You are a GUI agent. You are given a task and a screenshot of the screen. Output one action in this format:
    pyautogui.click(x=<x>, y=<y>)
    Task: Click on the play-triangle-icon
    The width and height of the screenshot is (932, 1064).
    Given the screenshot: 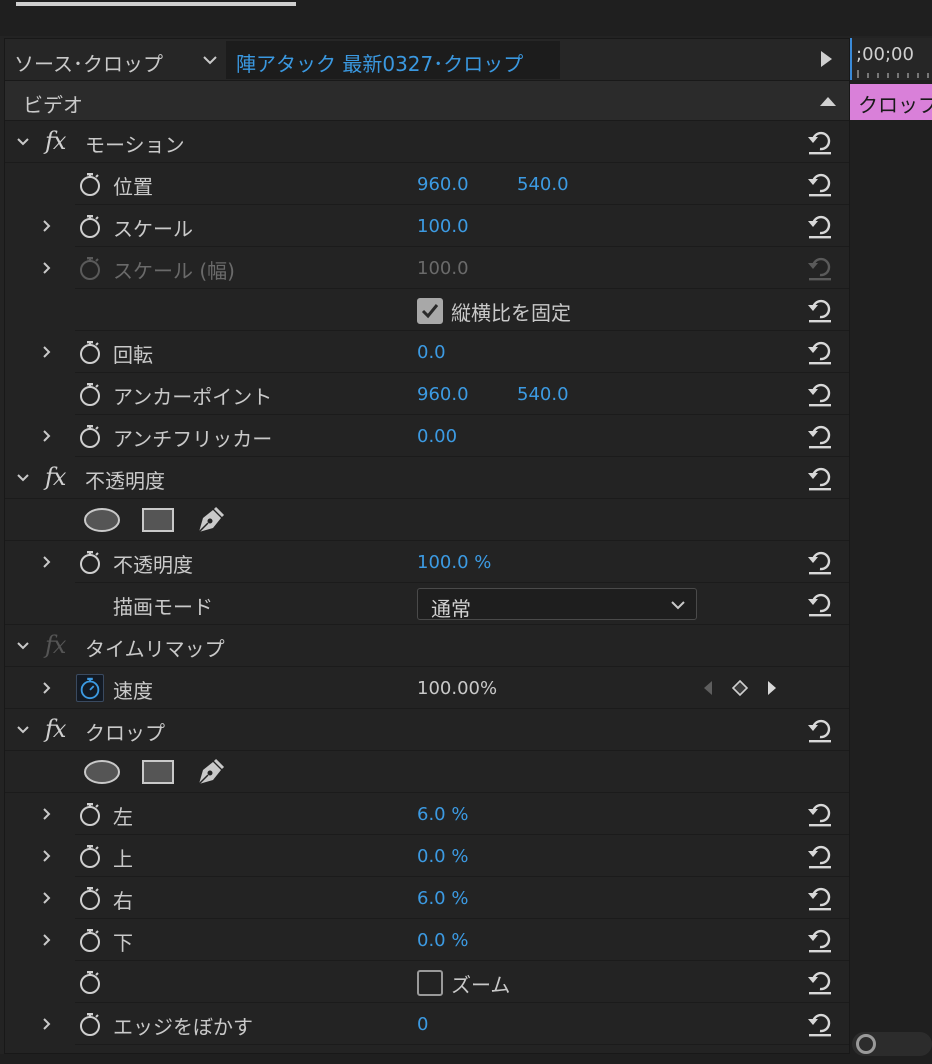 What is the action you would take?
    pyautogui.click(x=826, y=59)
    